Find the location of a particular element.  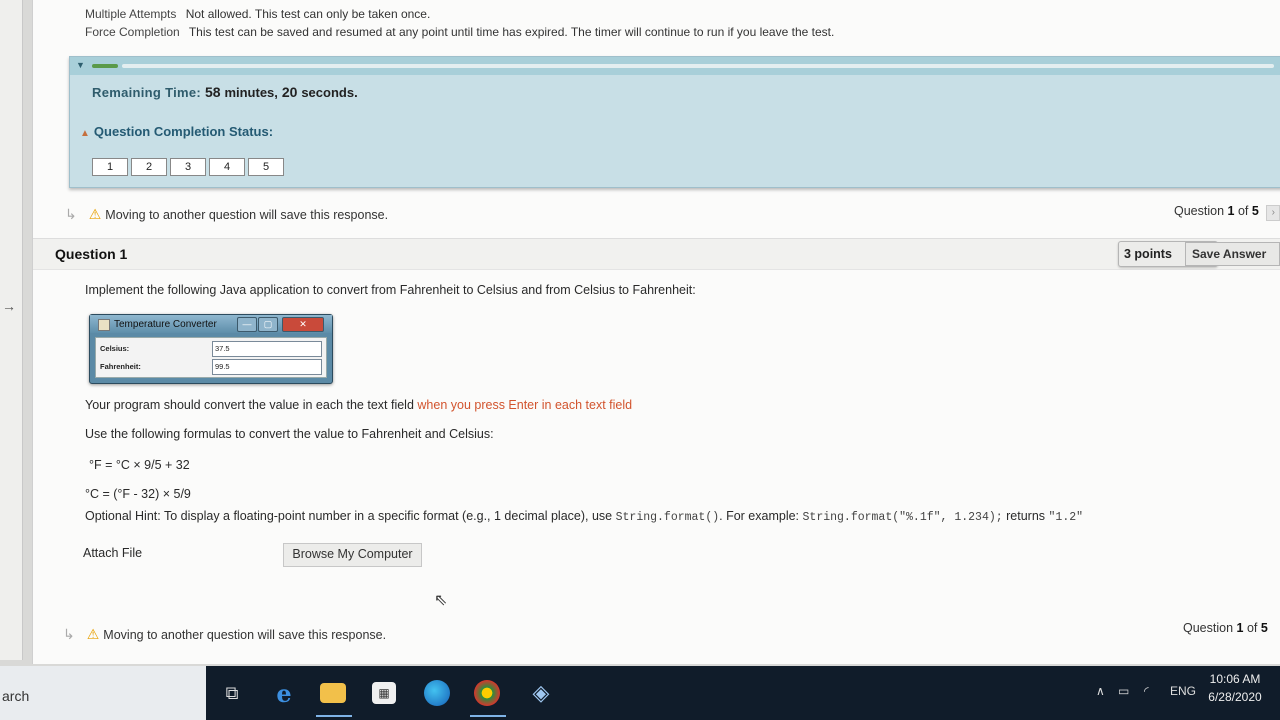

store-icon: ▦ is located at coordinates (384, 693).